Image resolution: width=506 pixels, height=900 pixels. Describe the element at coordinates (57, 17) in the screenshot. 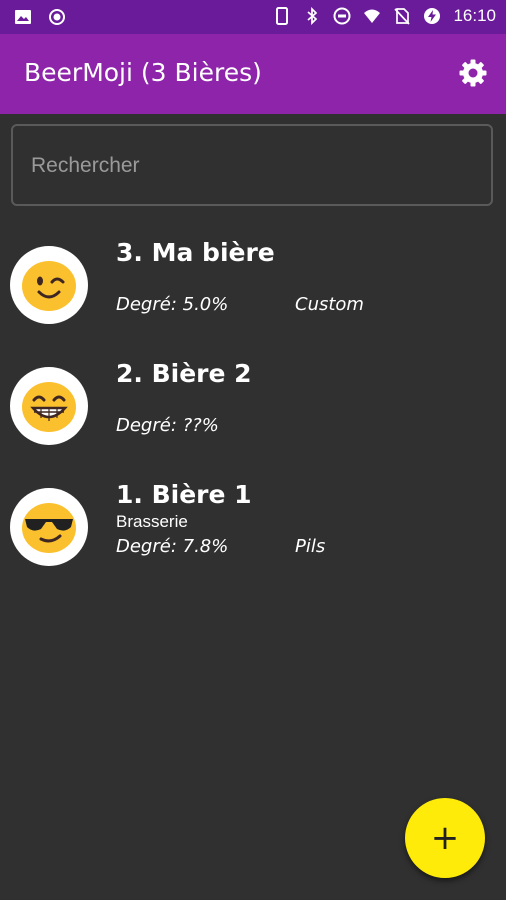

I see `record-icon` at that location.